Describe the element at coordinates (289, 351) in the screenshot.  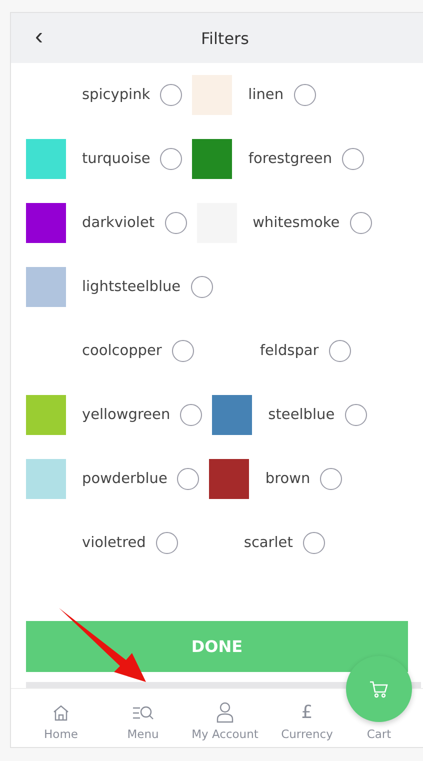
I see `color-label: feldspar` at that location.